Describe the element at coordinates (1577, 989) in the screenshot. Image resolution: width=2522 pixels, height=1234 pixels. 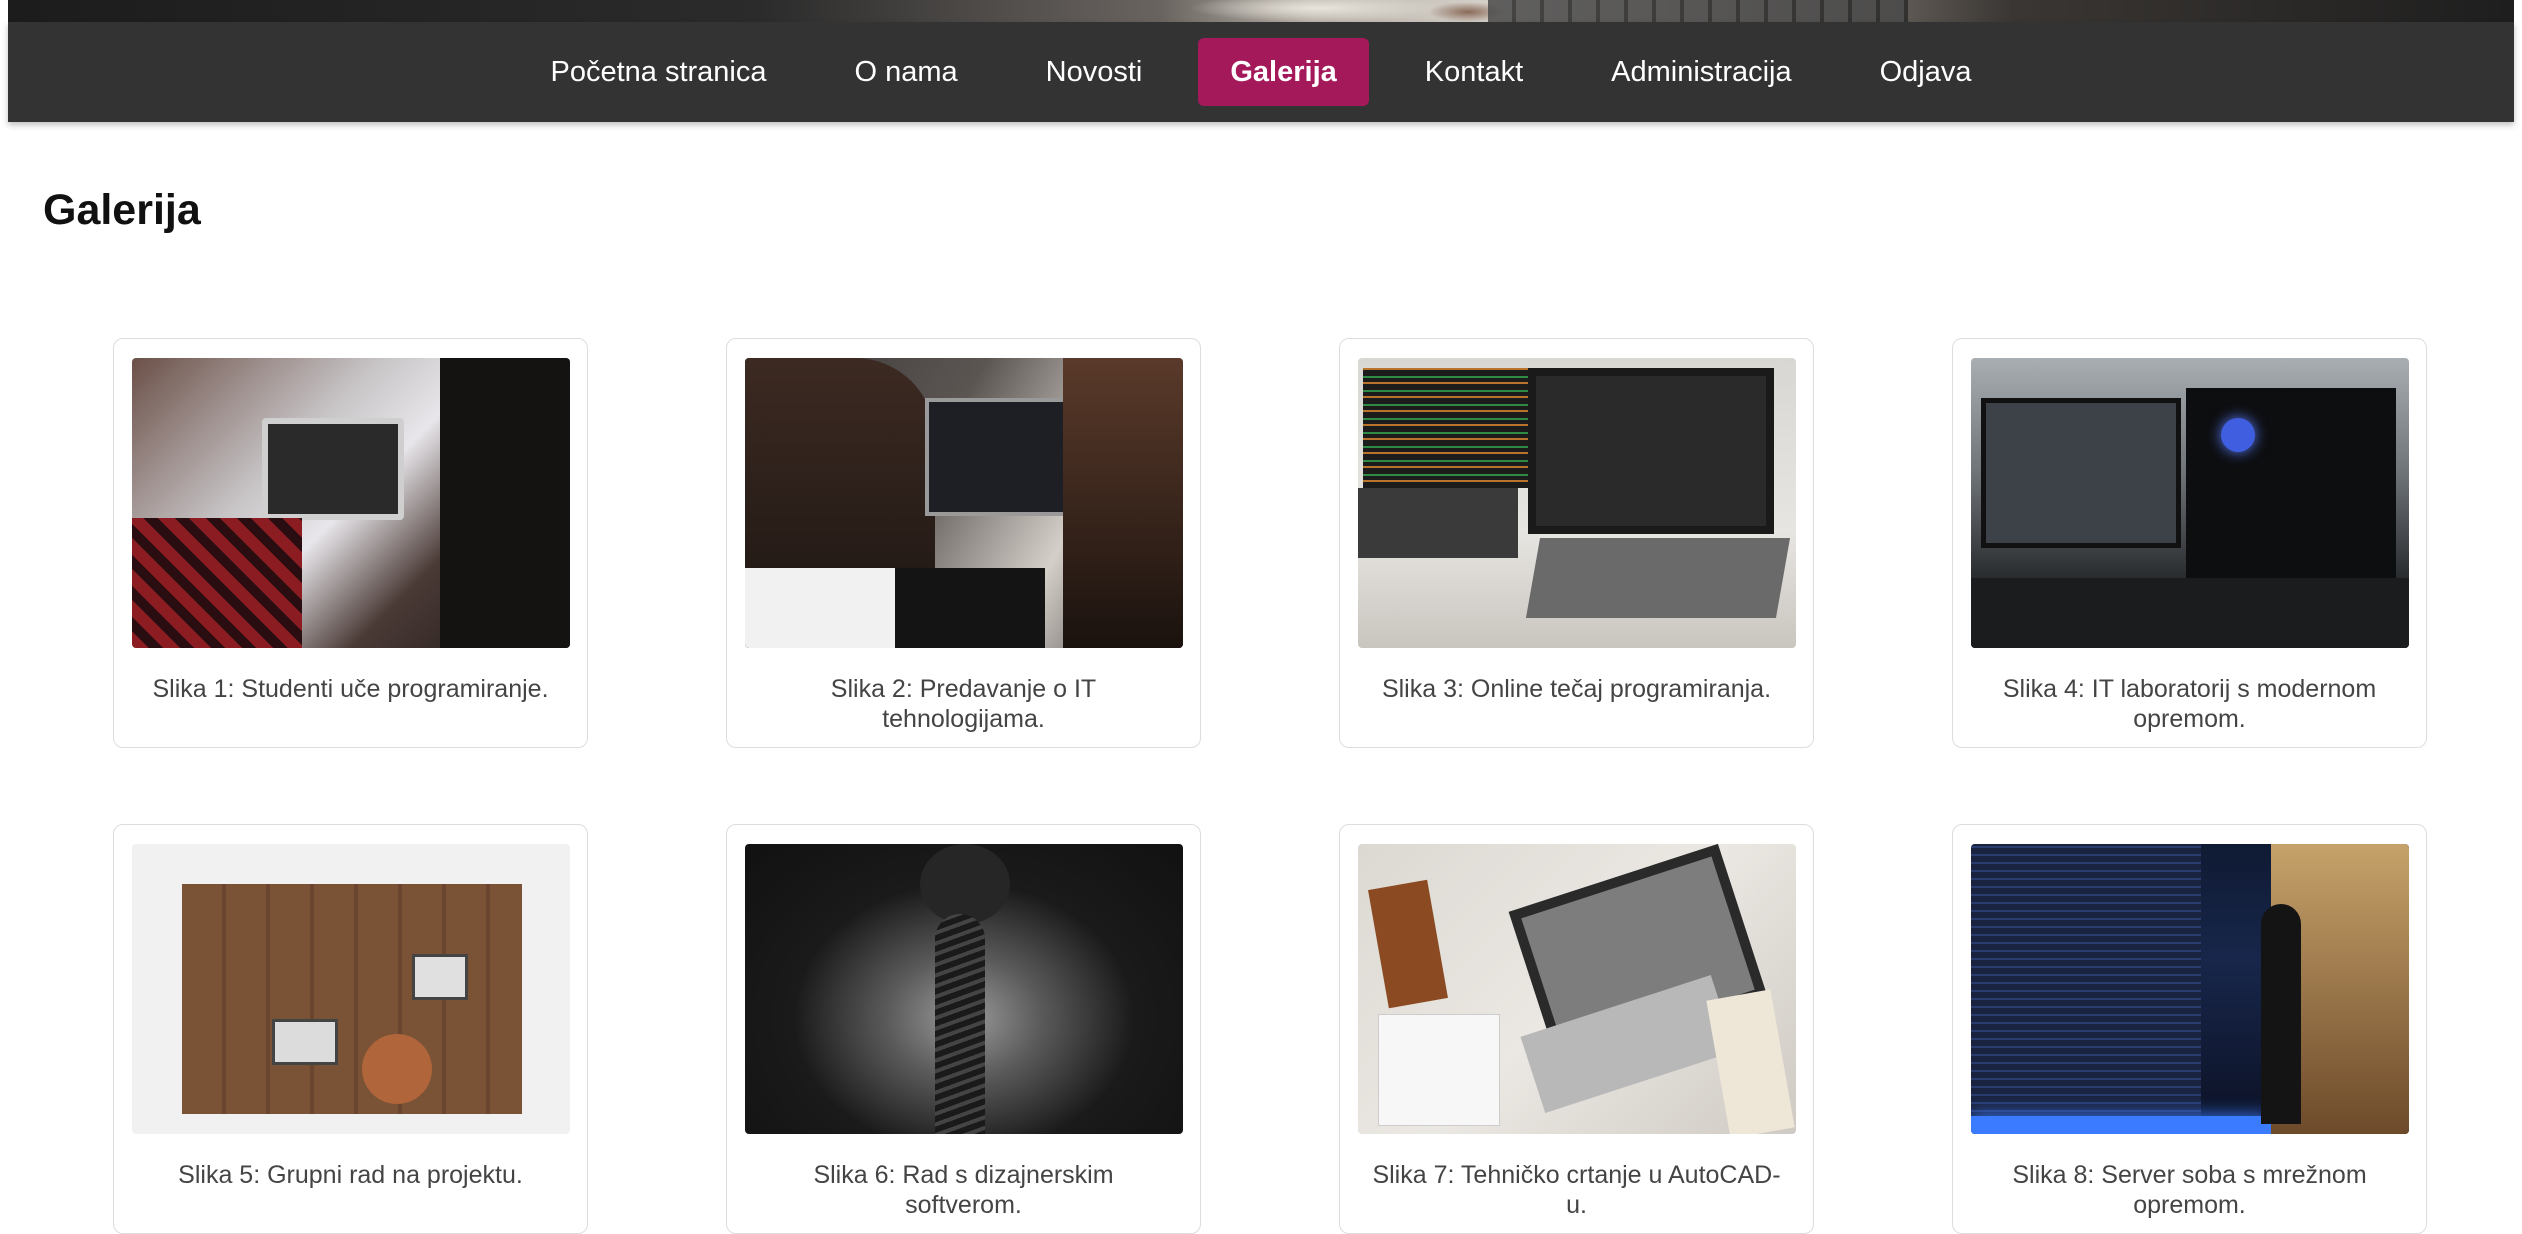
I see `gallery-image-technical-drawing` at that location.